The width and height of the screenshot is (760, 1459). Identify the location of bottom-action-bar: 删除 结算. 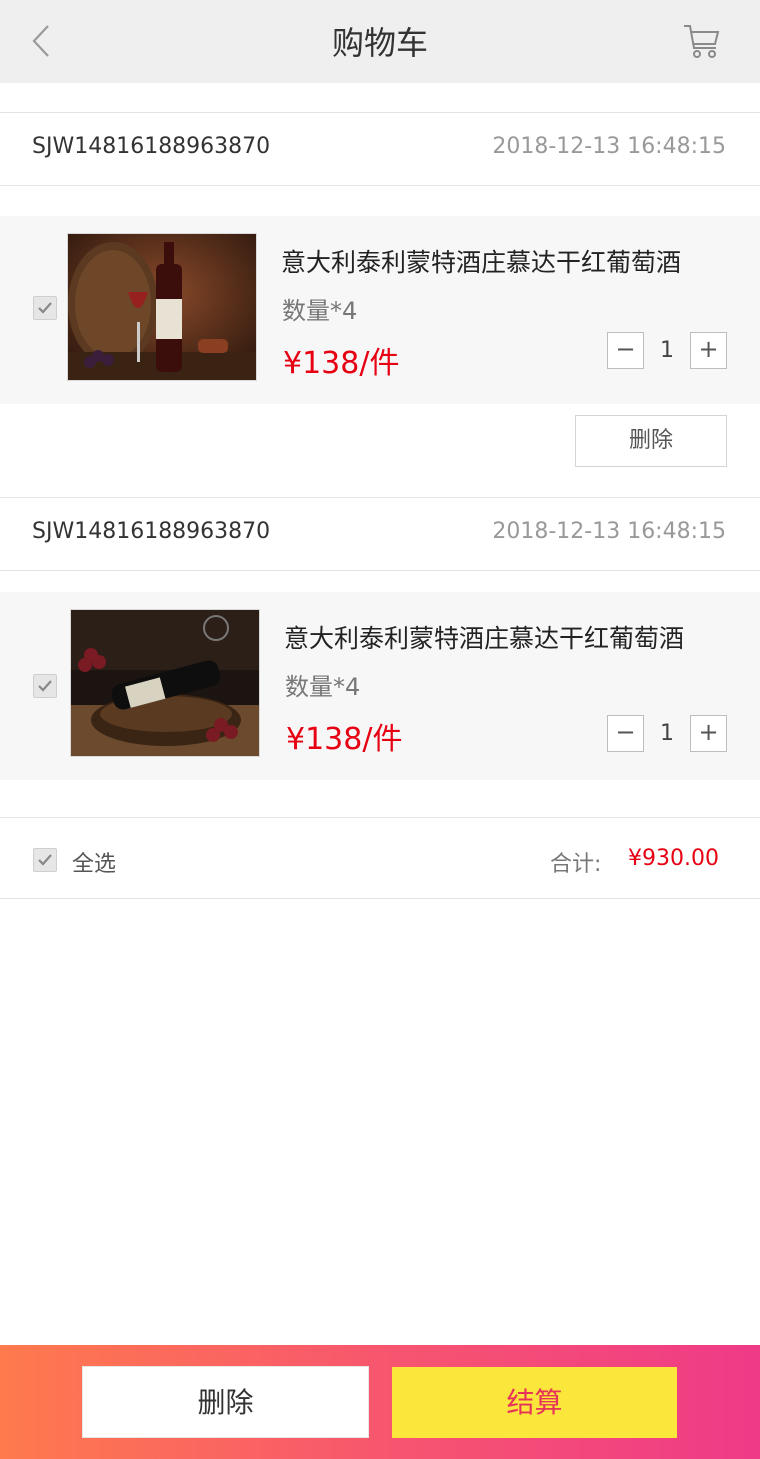
(380, 1402).